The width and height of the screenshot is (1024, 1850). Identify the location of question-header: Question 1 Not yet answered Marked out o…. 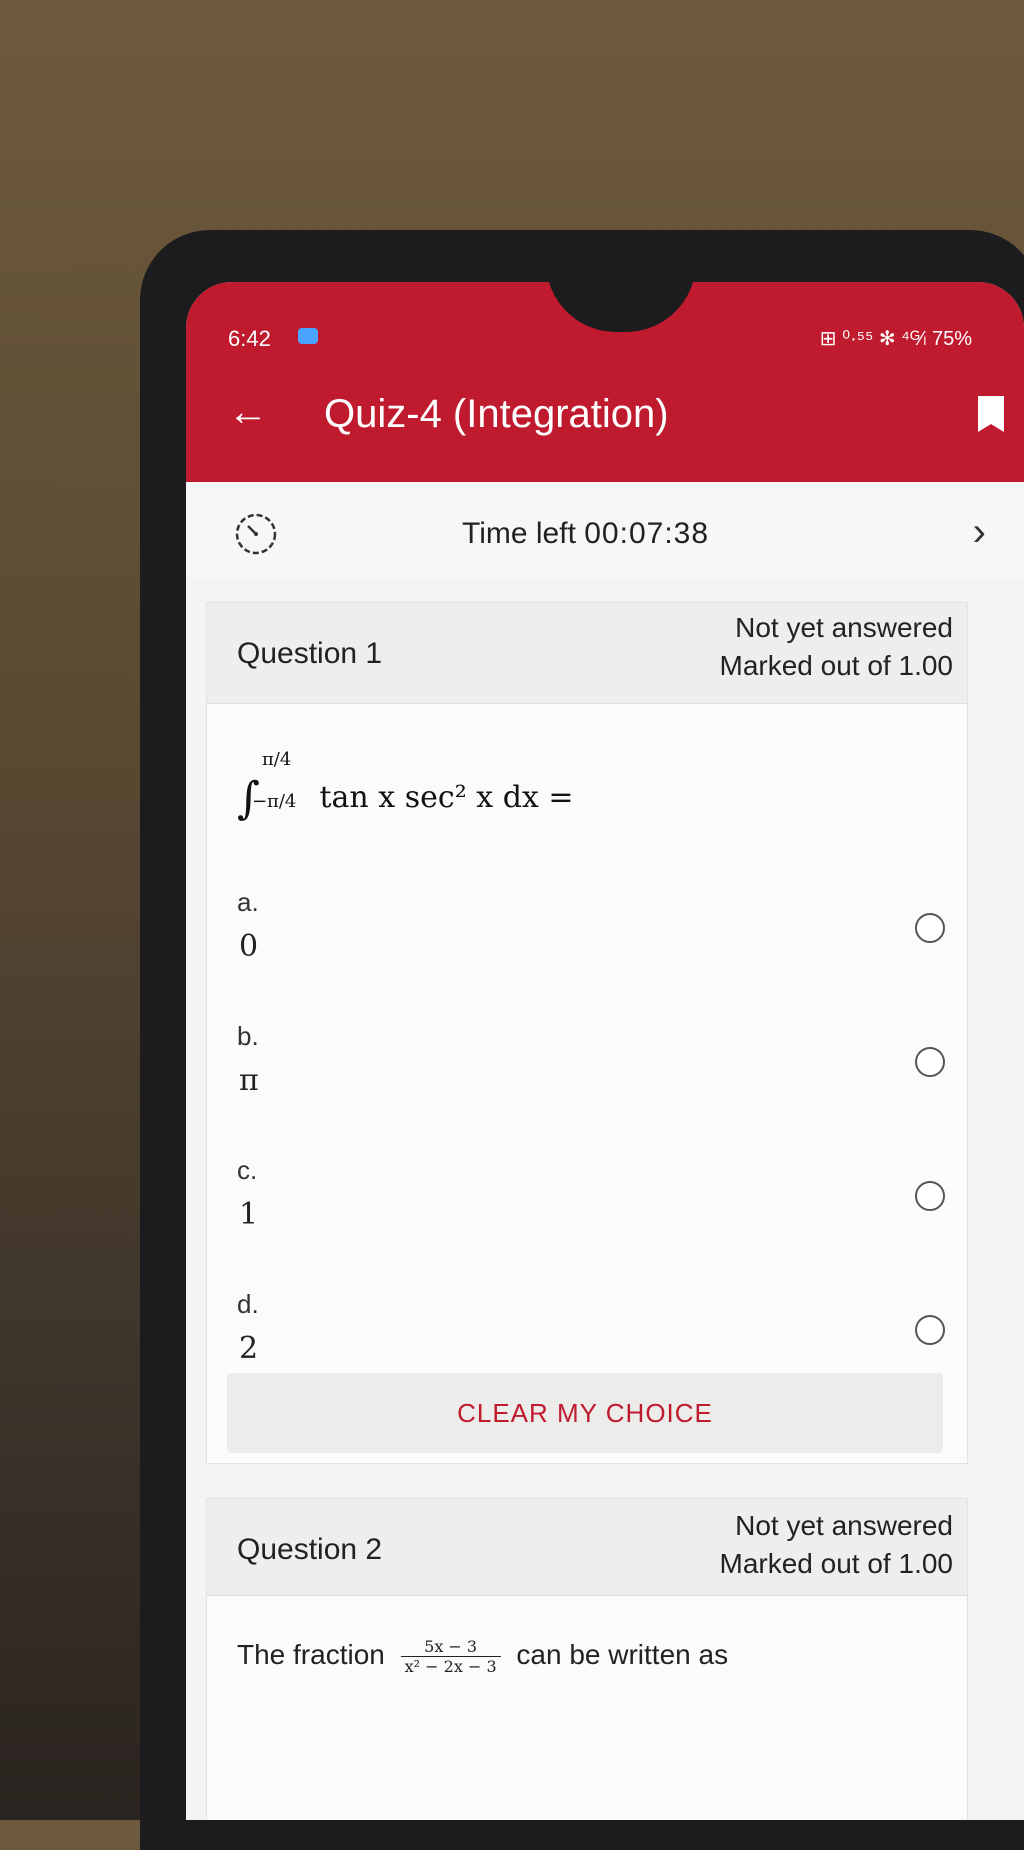
(587, 653).